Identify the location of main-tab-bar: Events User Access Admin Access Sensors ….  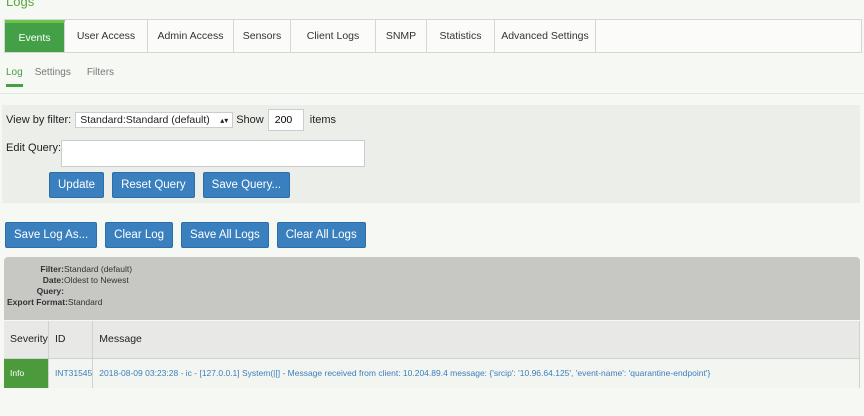
(433, 36).